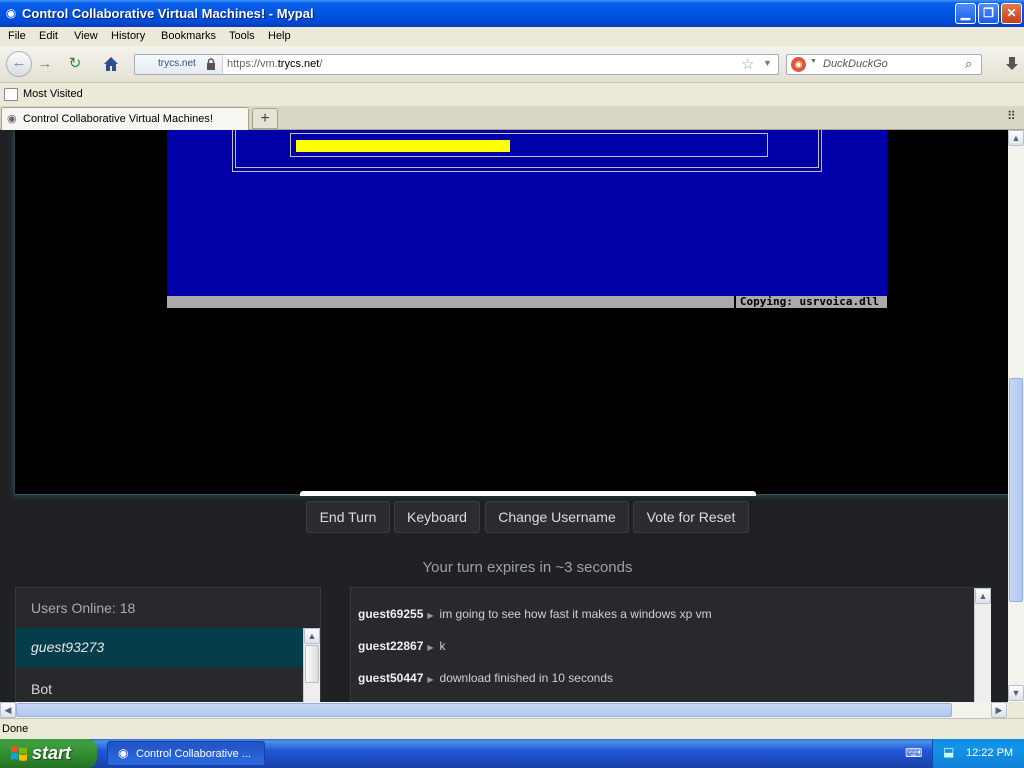 The image size is (1024, 768). I want to click on url-text: https://vm.trycs.net/, so click(274, 64).